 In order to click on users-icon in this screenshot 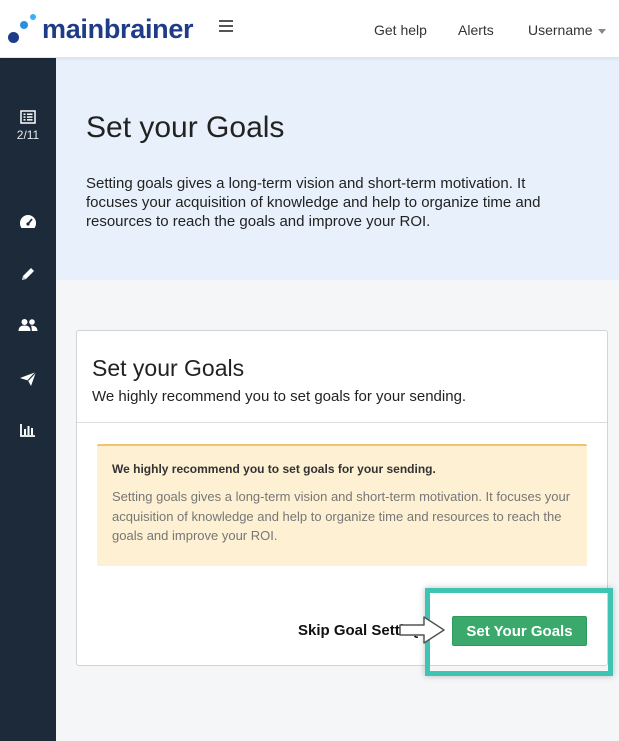, I will do `click(28, 325)`.